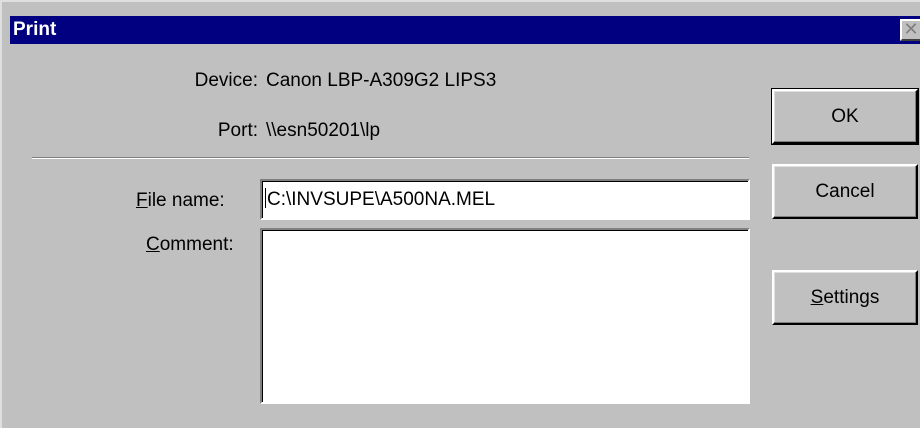  I want to click on text-caret, so click(265, 198).